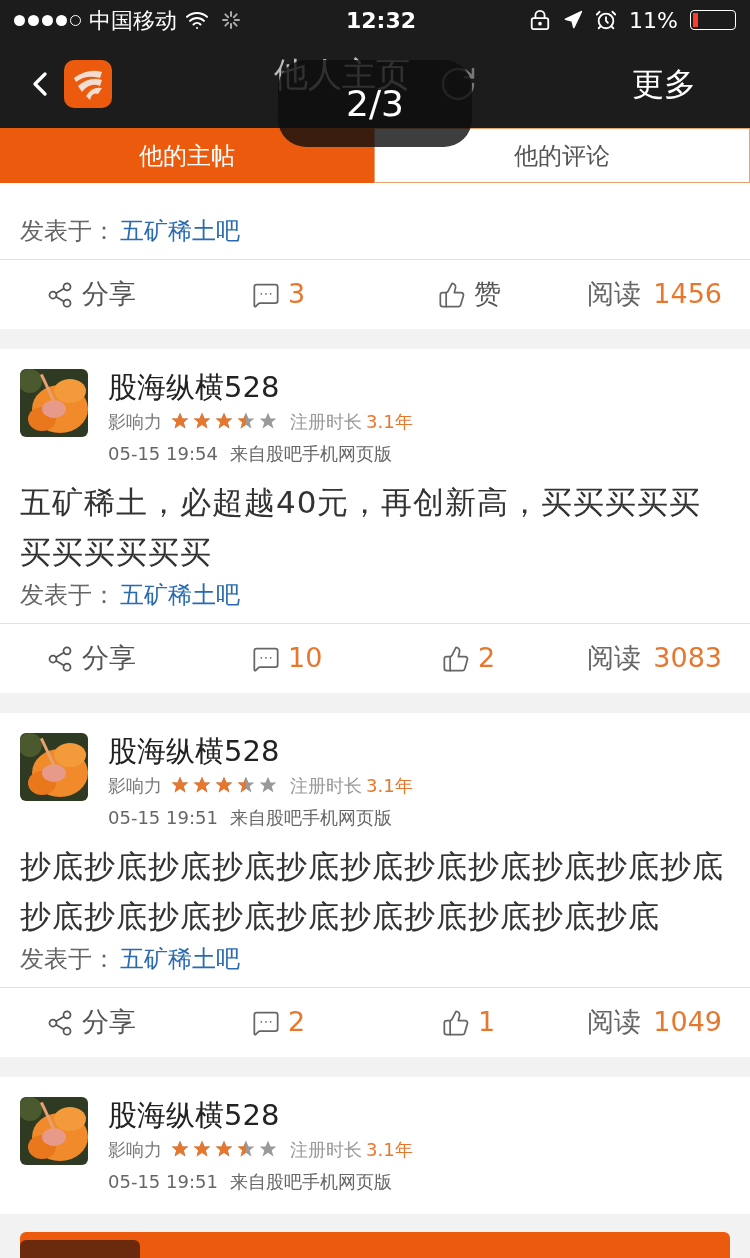 The height and width of the screenshot is (1258, 750). Describe the element at coordinates (540, 20) in the screenshot. I see `rotation-lock-icon` at that location.